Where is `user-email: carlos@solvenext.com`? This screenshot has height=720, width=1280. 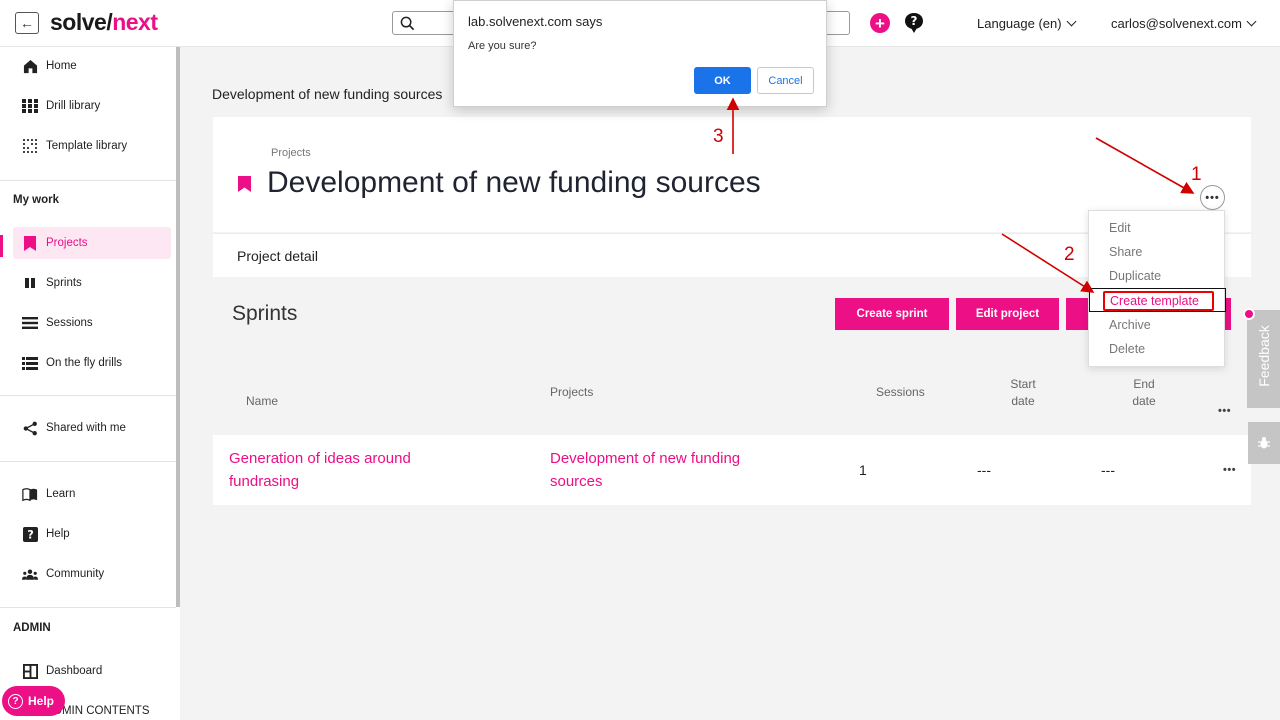 user-email: carlos@solvenext.com is located at coordinates (1176, 23).